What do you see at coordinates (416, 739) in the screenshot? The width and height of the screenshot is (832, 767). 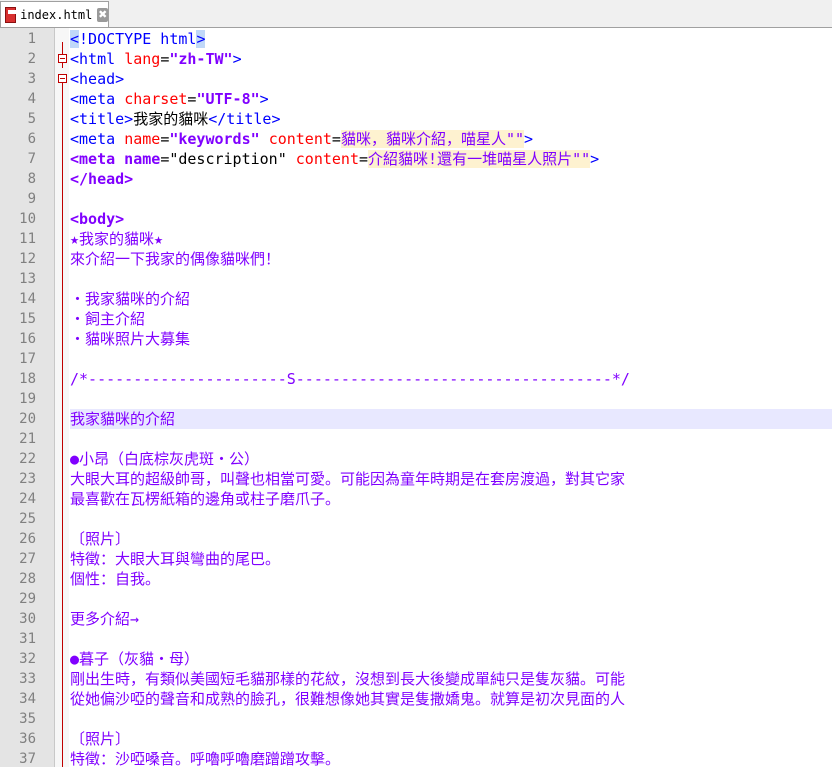 I see `code-line: 36 〔照片〕` at bounding box center [416, 739].